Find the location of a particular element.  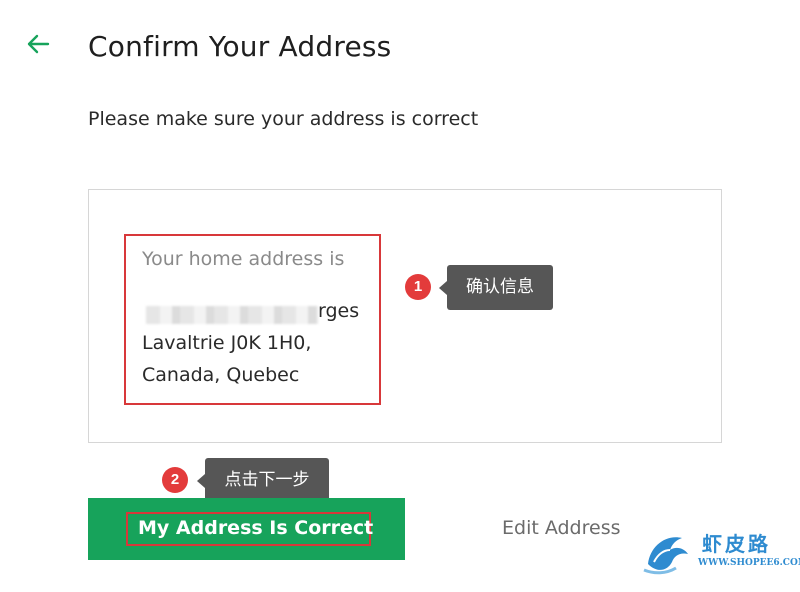

page-title: Confirm Your Address is located at coordinates (240, 46).